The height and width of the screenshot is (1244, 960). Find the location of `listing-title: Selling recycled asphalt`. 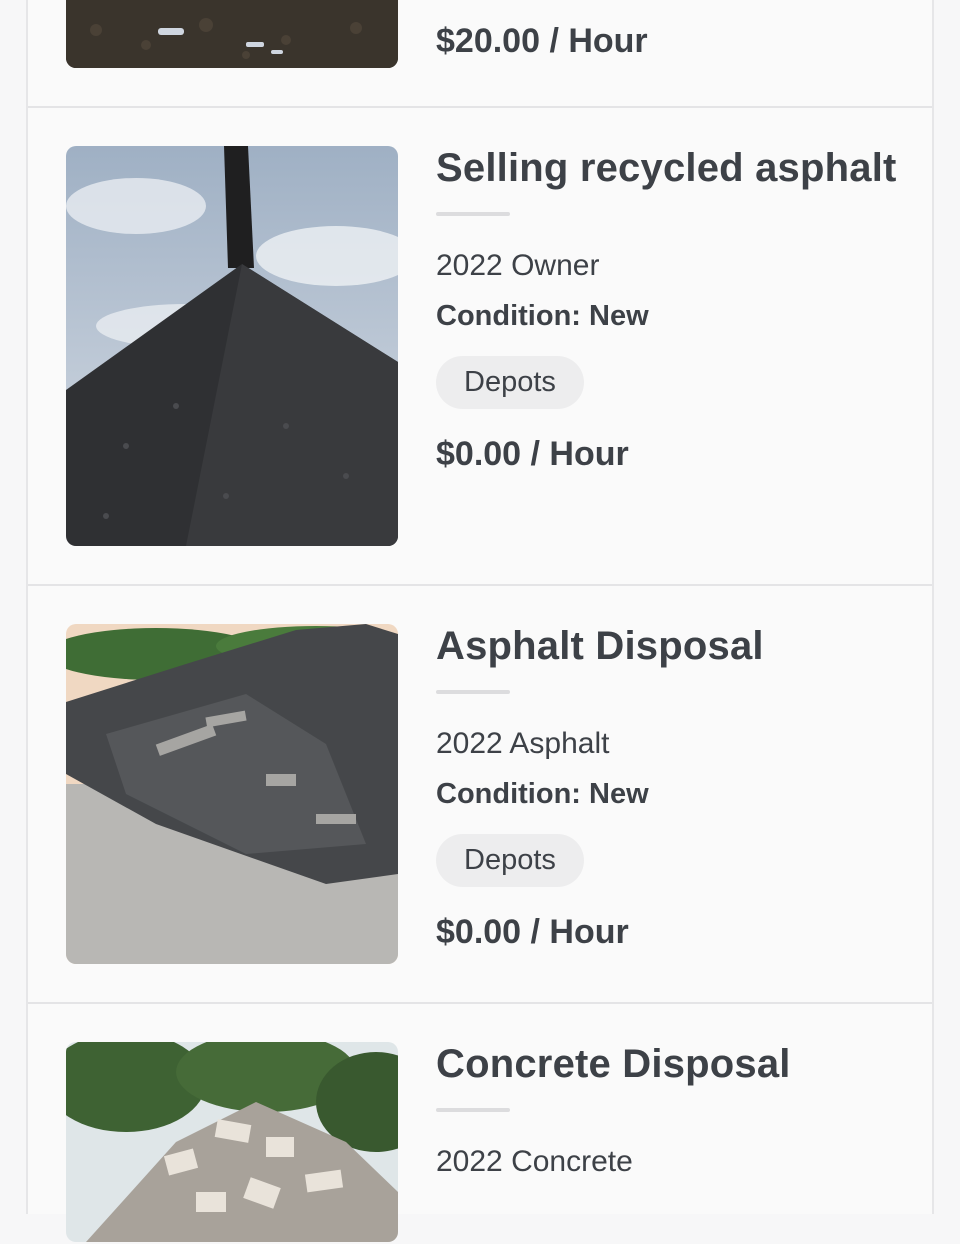

listing-title: Selling recycled asphalt is located at coordinates (671, 168).